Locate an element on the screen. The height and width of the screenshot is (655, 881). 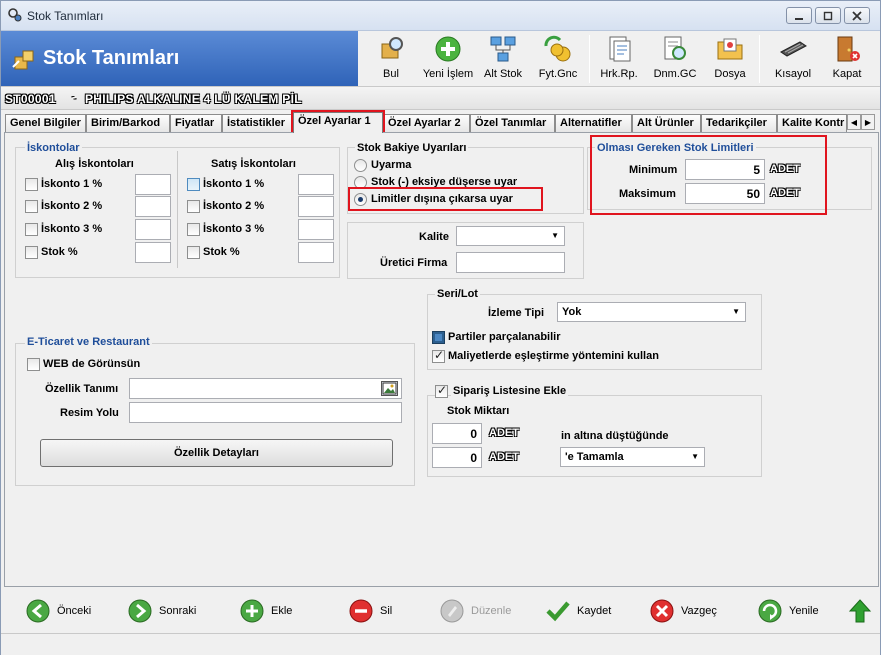
tab-fiyatlar: Fiyatlar is located at coordinates (196, 123).